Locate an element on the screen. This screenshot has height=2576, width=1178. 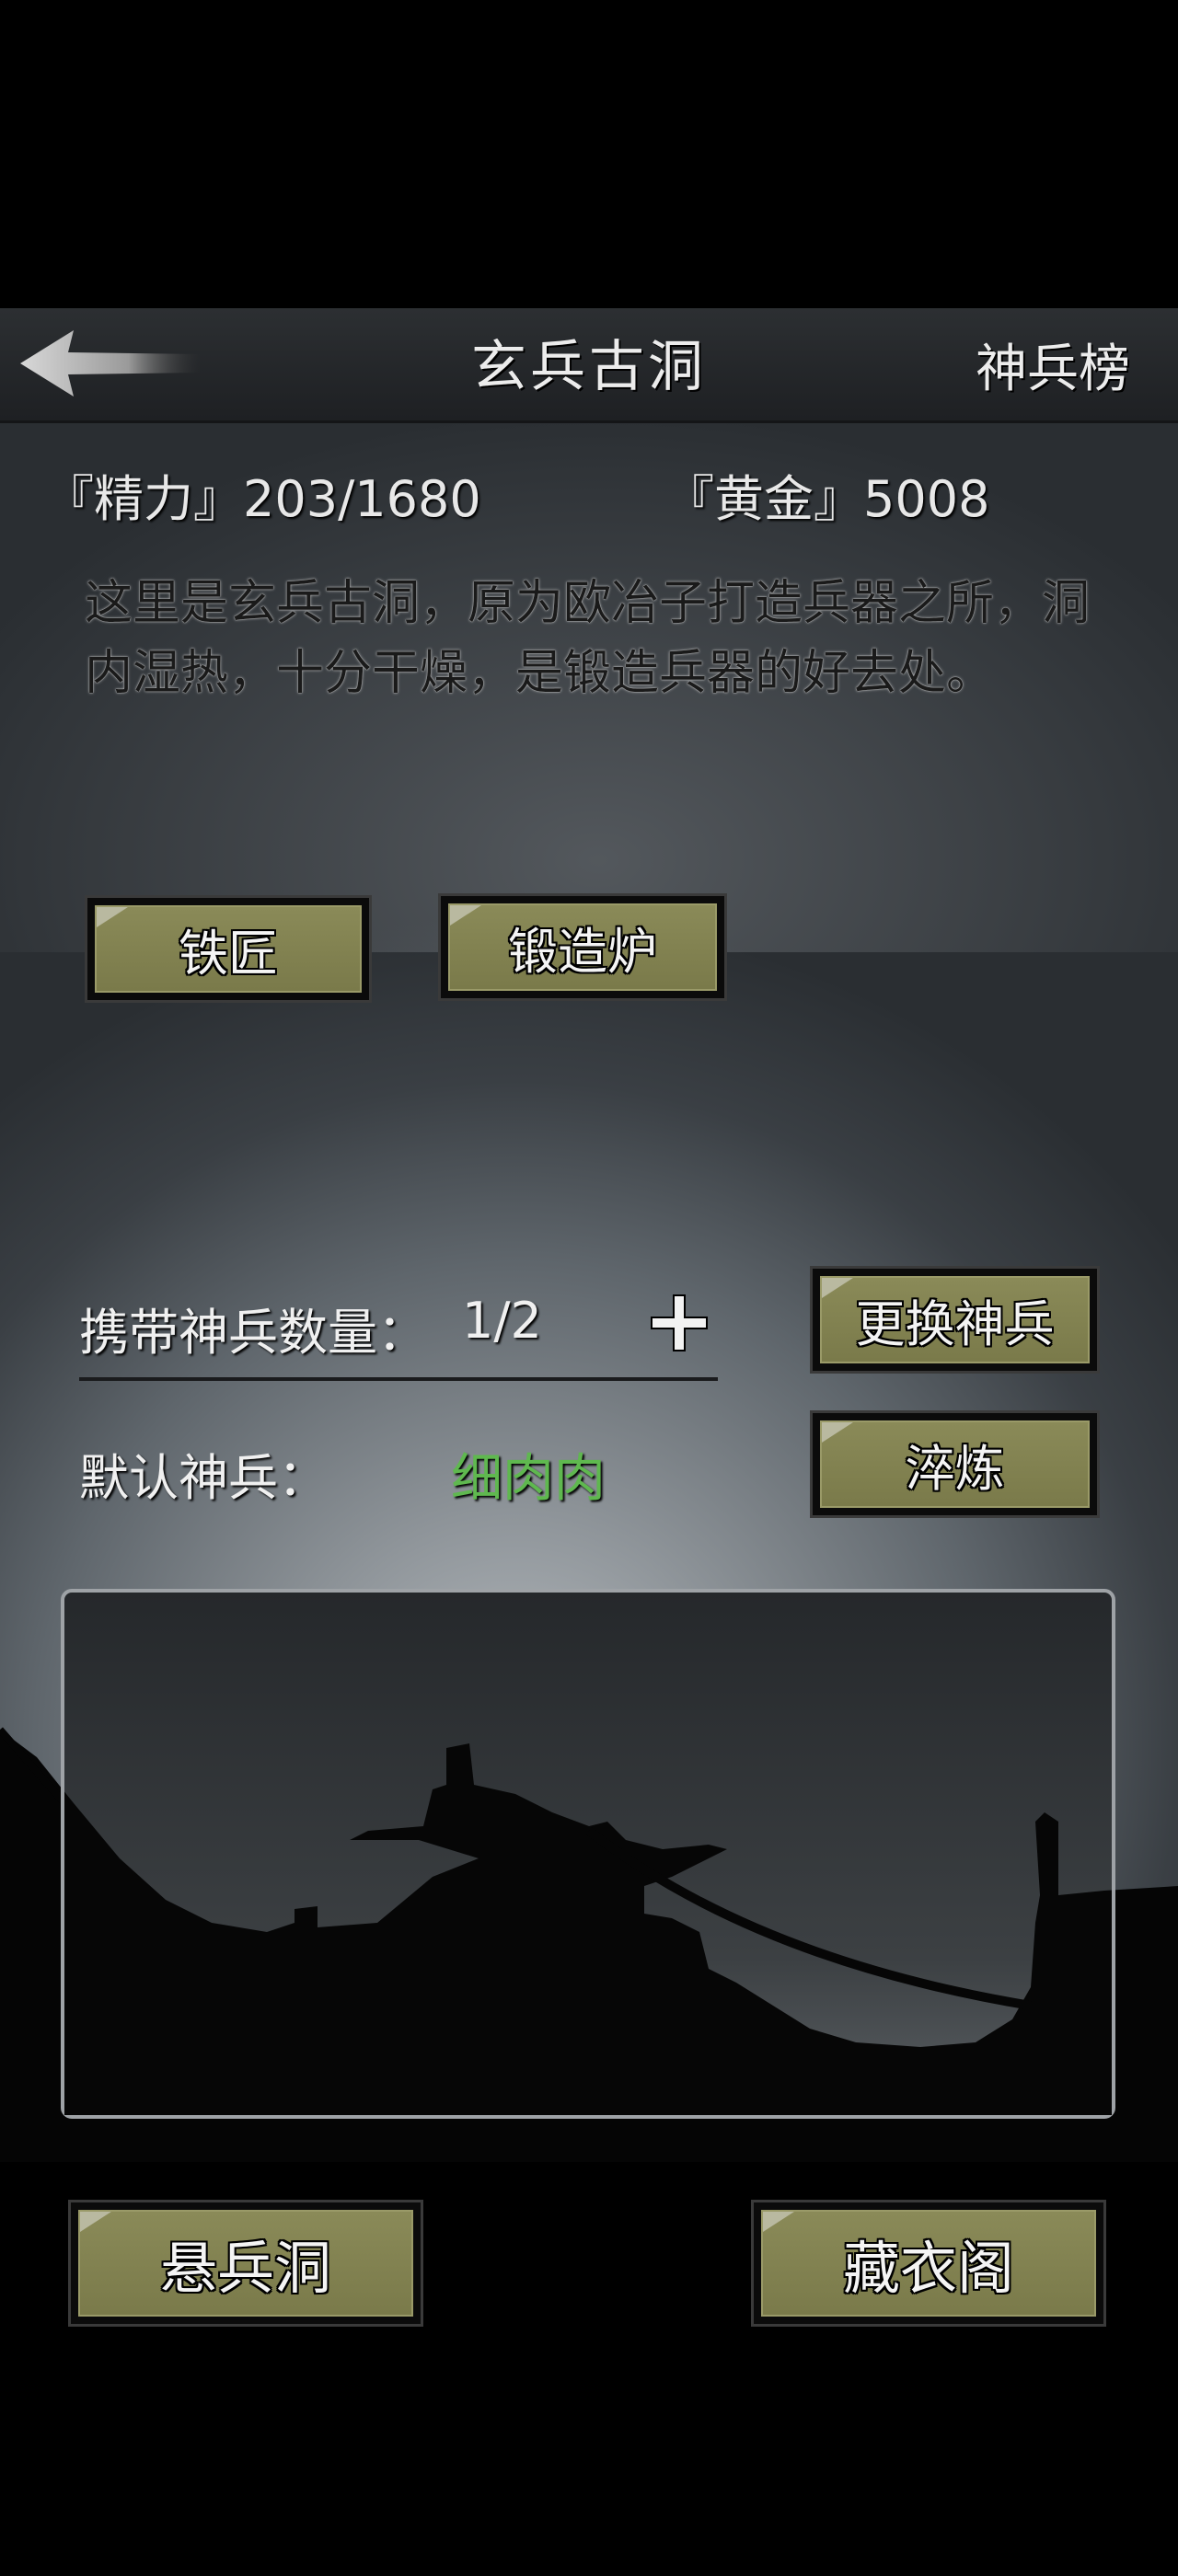
wardrobe-pavilion-button: 藏衣阁 is located at coordinates (928, 2263).